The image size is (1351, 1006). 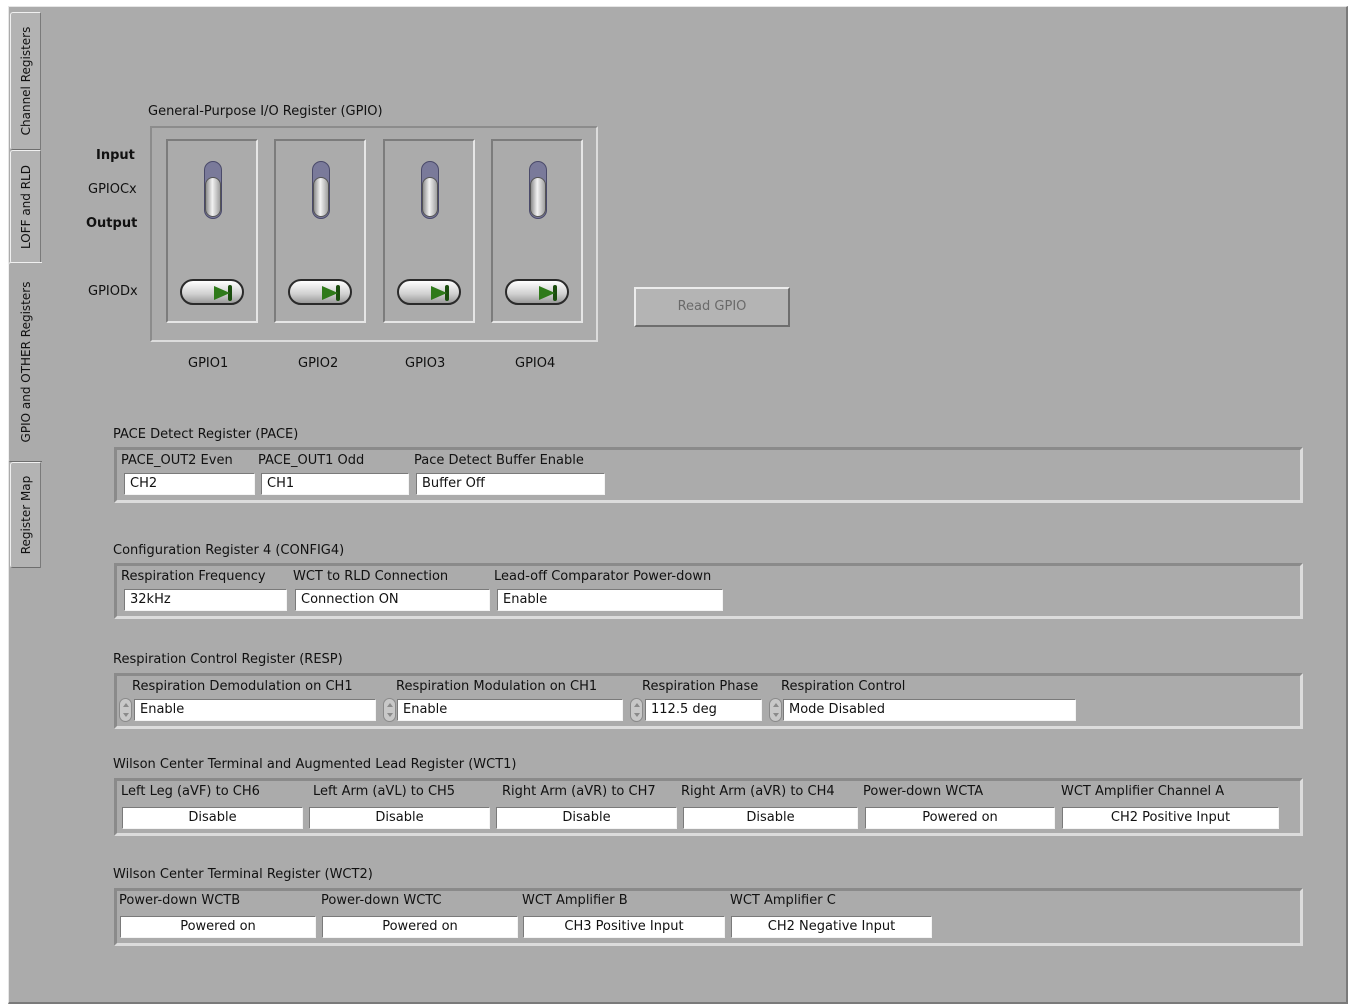 What do you see at coordinates (311, 460) in the screenshot?
I see `pace-out1-label: PACE_OUT1 Odd` at bounding box center [311, 460].